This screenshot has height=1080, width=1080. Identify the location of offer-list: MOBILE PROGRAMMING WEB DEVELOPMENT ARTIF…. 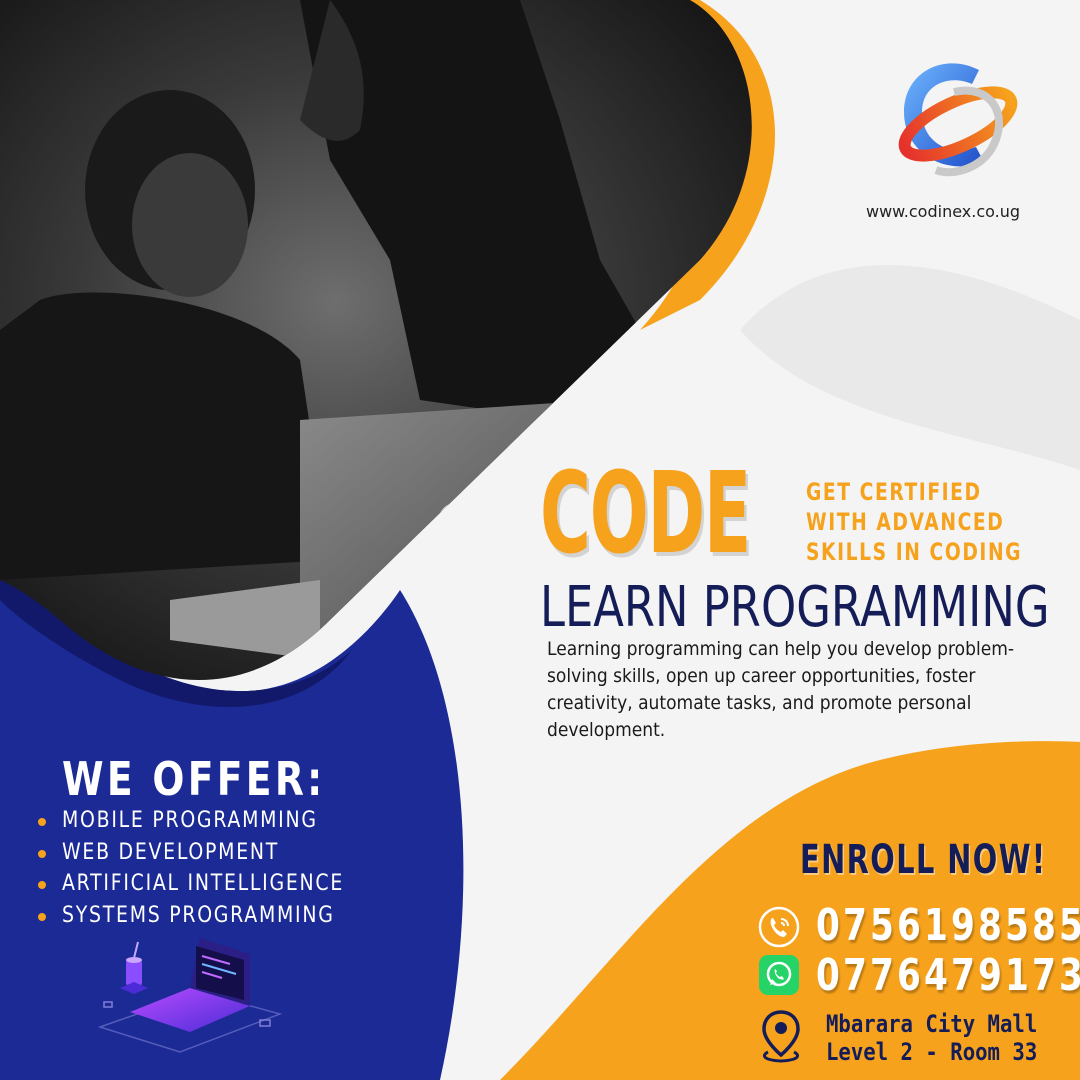
(214, 871).